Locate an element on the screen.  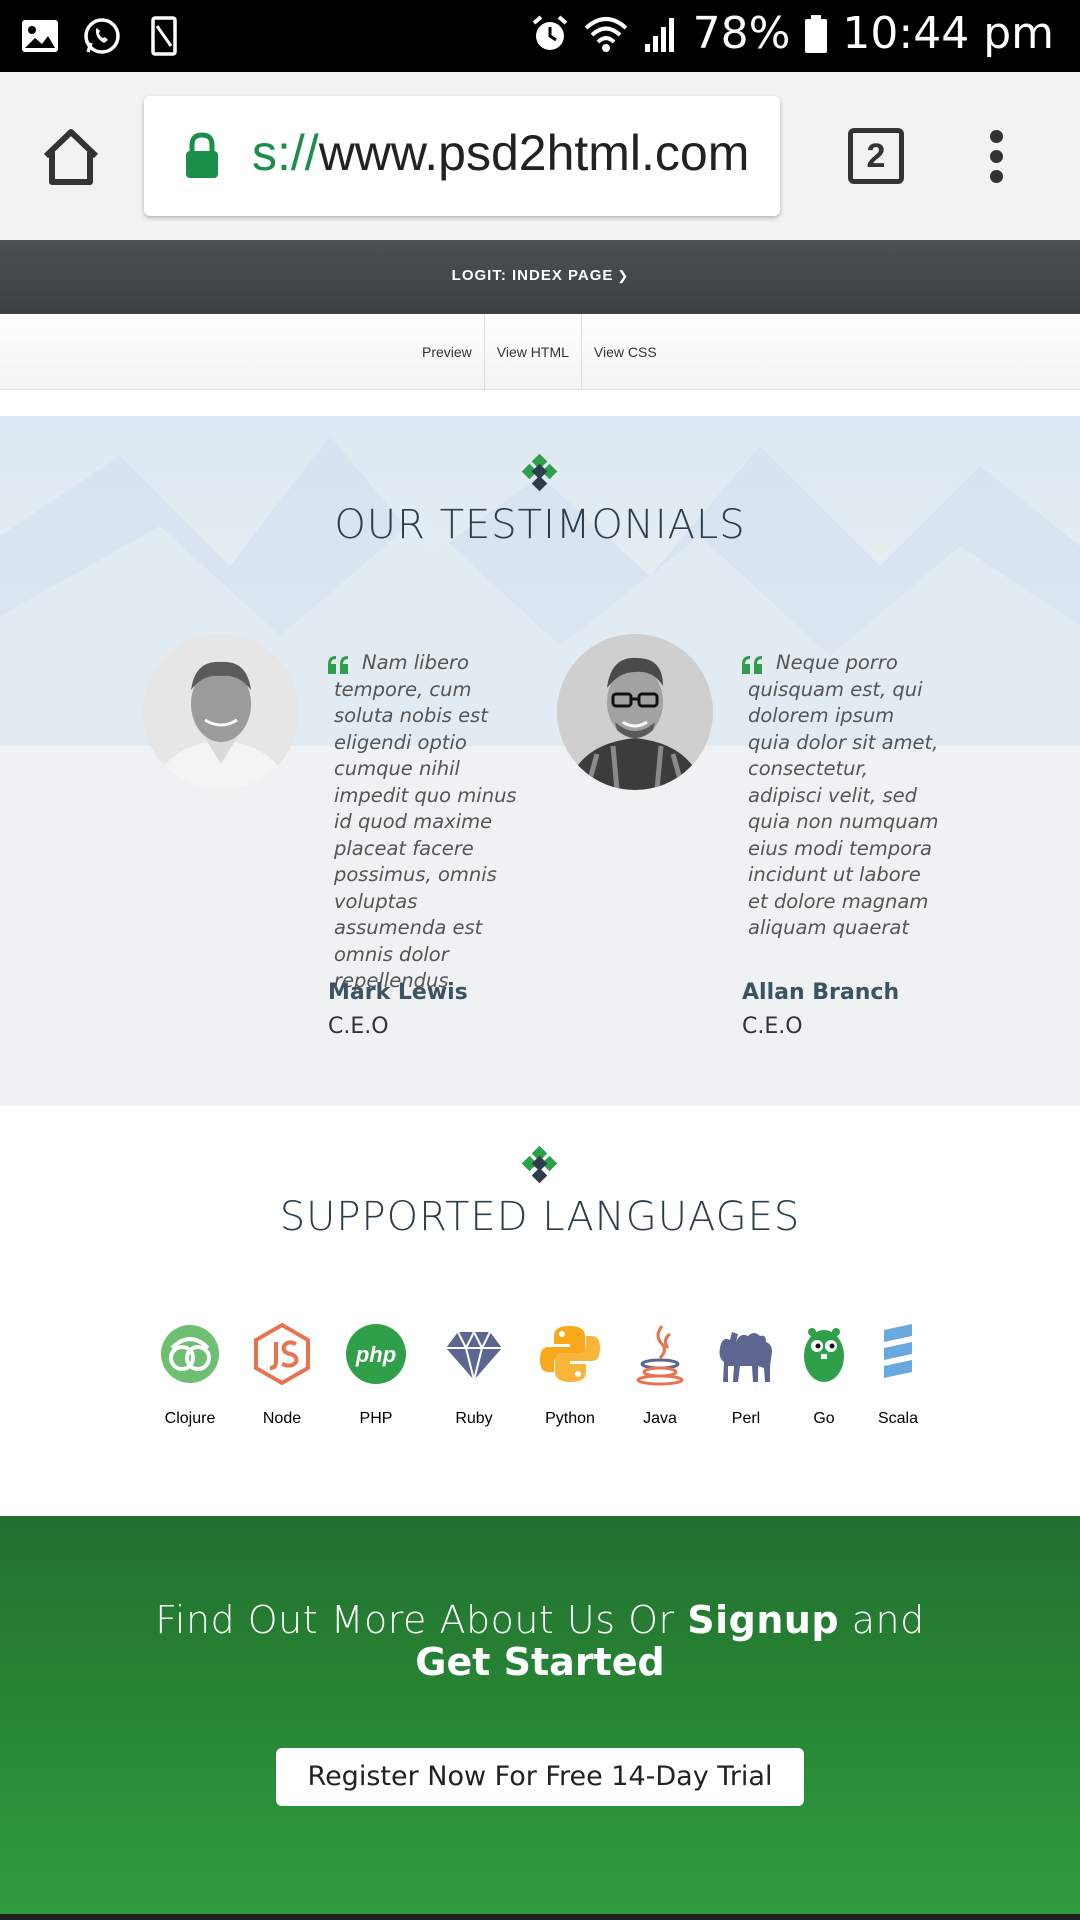
scala-icon is located at coordinates (898, 1351).